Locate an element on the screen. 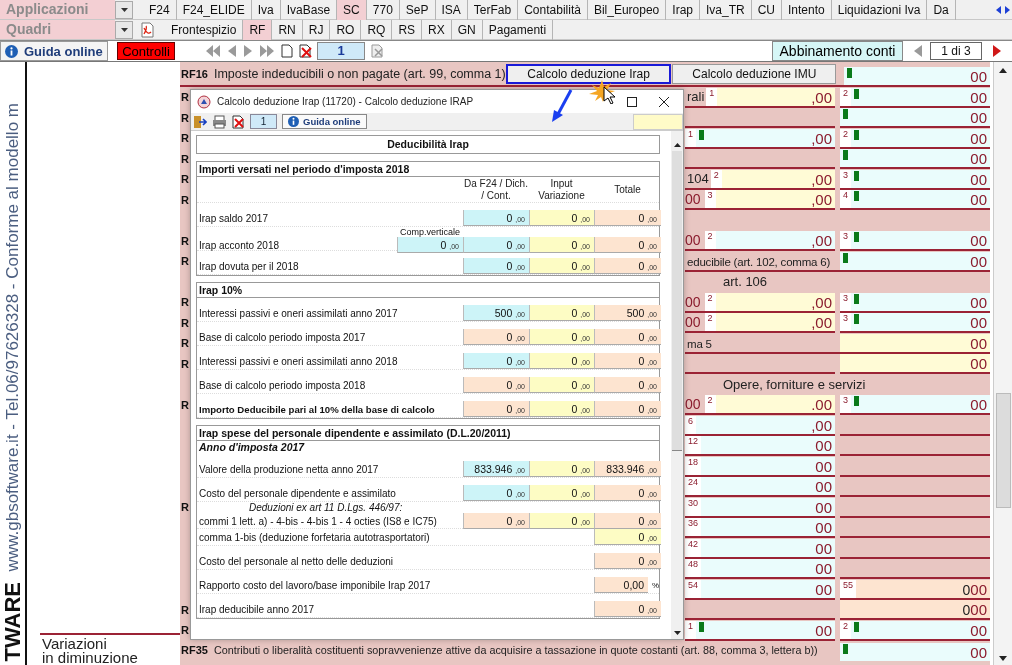 Image resolution: width=1012 pixels, height=665 pixels. tab: TerFab is located at coordinates (493, 10).